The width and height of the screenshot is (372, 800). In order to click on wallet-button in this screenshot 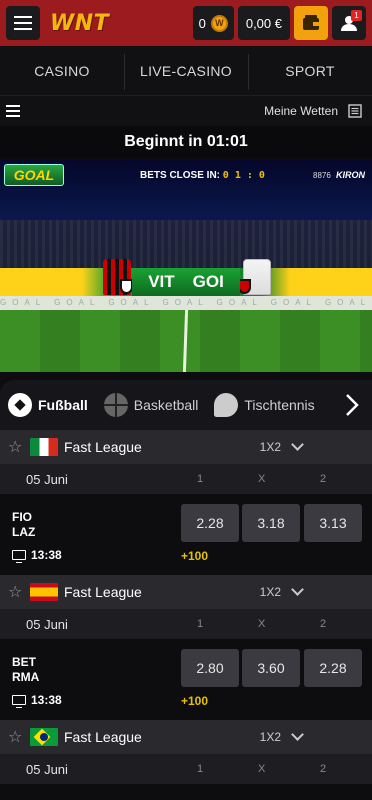, I will do `click(311, 23)`.